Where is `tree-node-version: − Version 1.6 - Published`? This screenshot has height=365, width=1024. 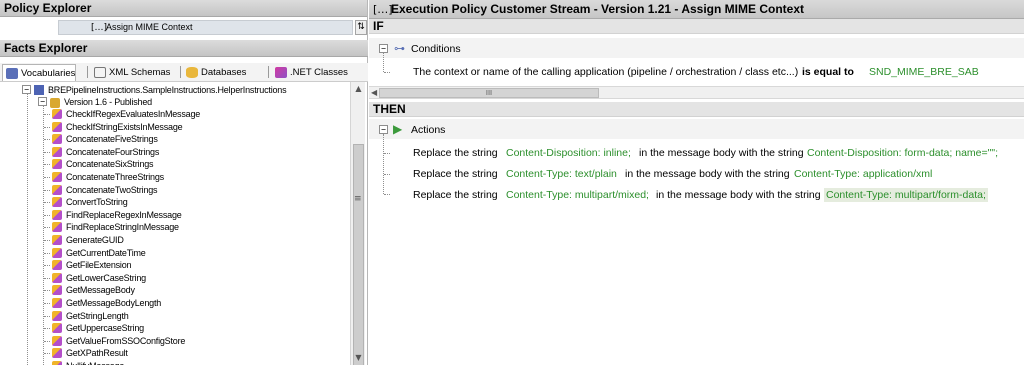 tree-node-version: − Version 1.6 - Published is located at coordinates (188, 102).